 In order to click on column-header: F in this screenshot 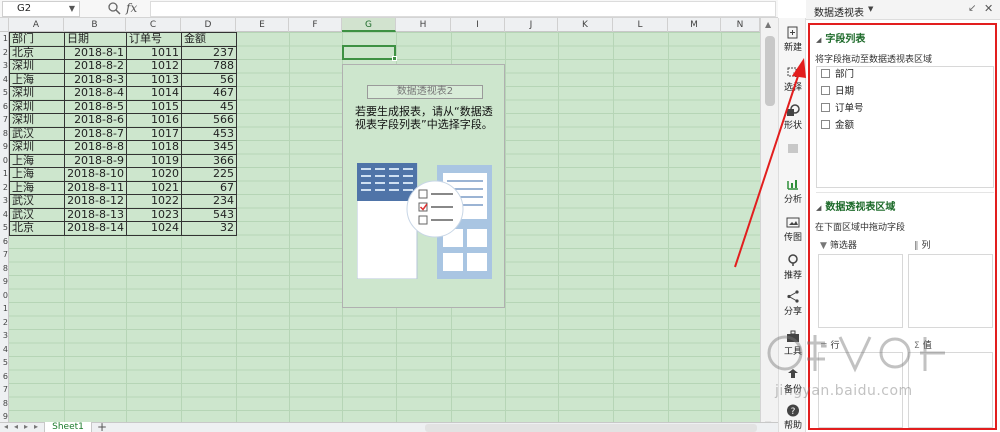, I will do `click(315, 25)`.